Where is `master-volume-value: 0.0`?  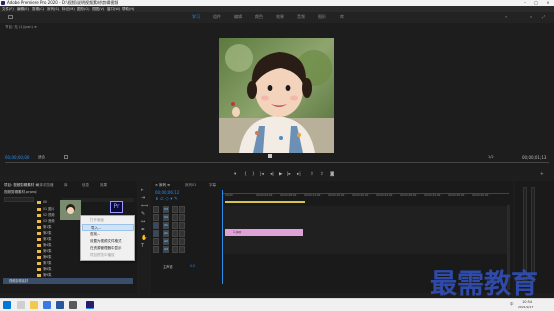 master-volume-value: 0.0 is located at coordinates (192, 266).